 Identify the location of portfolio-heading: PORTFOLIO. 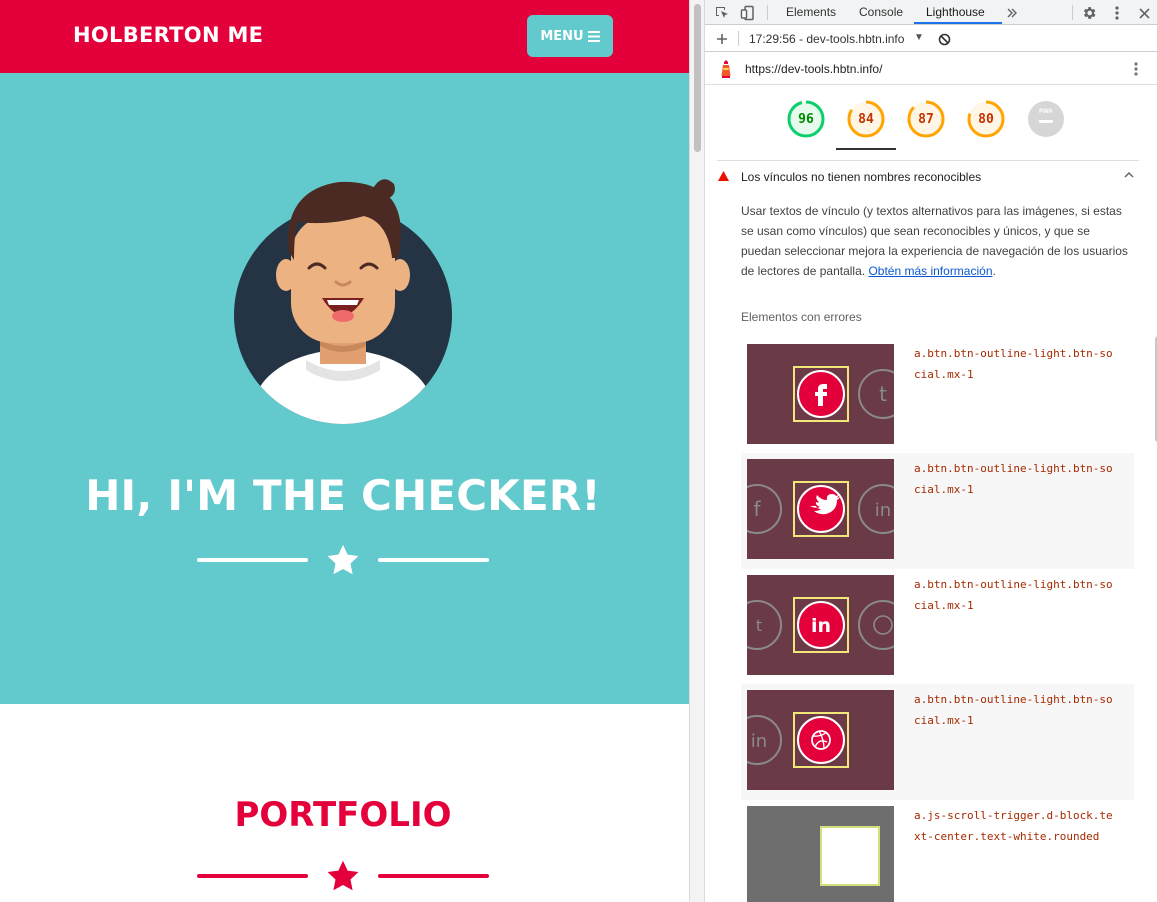
(343, 815).